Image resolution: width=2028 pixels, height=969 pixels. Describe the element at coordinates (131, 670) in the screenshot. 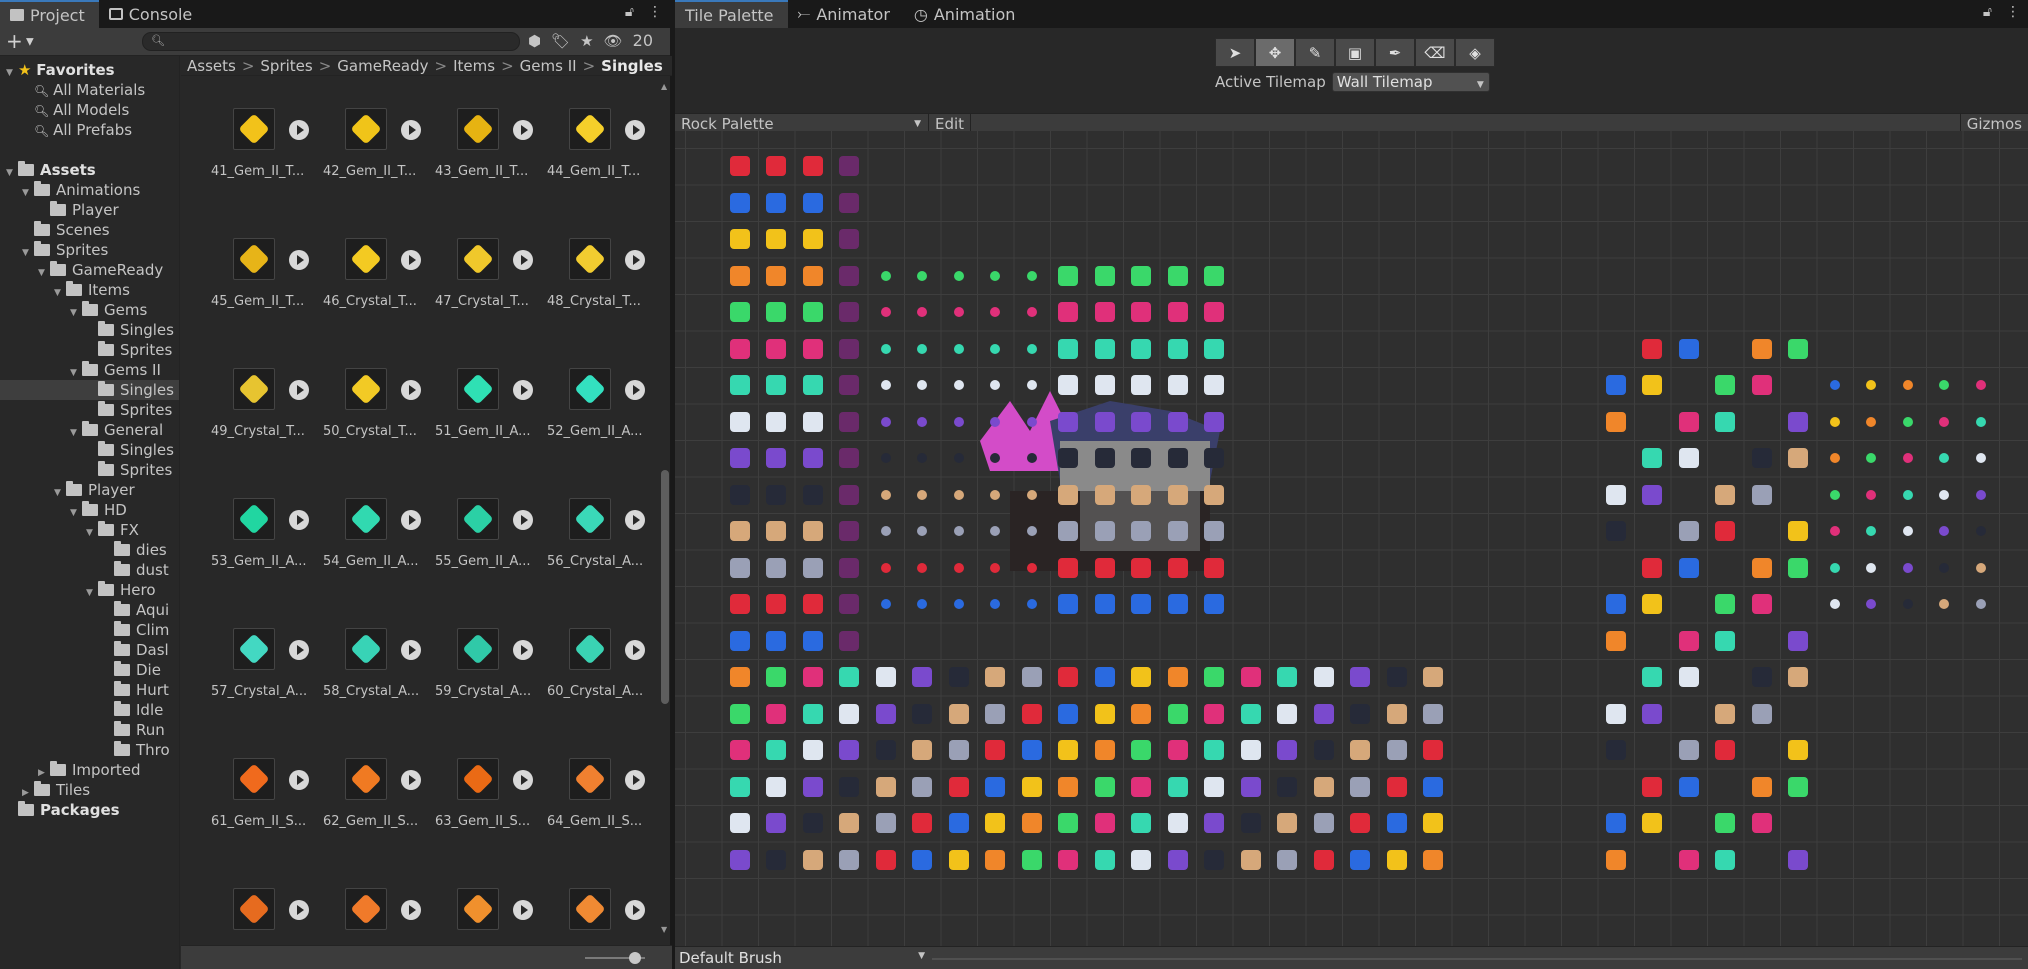

I see `tree-item: Die` at that location.